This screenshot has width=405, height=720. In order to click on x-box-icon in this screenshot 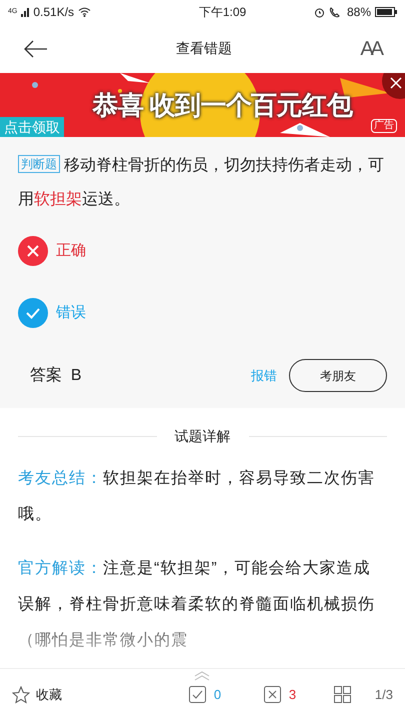, I will do `click(272, 694)`.